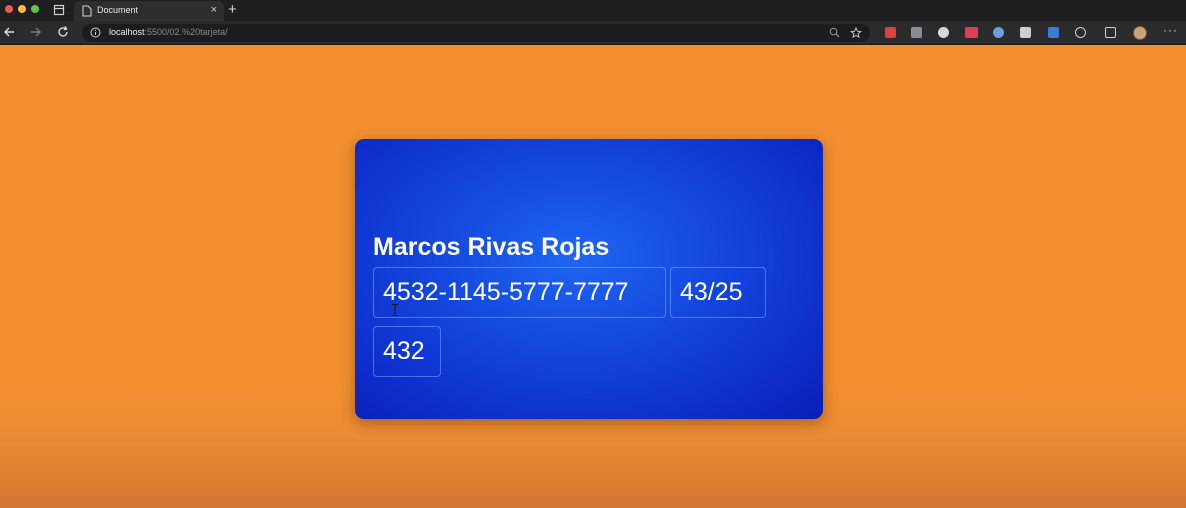 The image size is (1186, 508). What do you see at coordinates (214, 10) in the screenshot?
I see `tab-close-icon: ×` at bounding box center [214, 10].